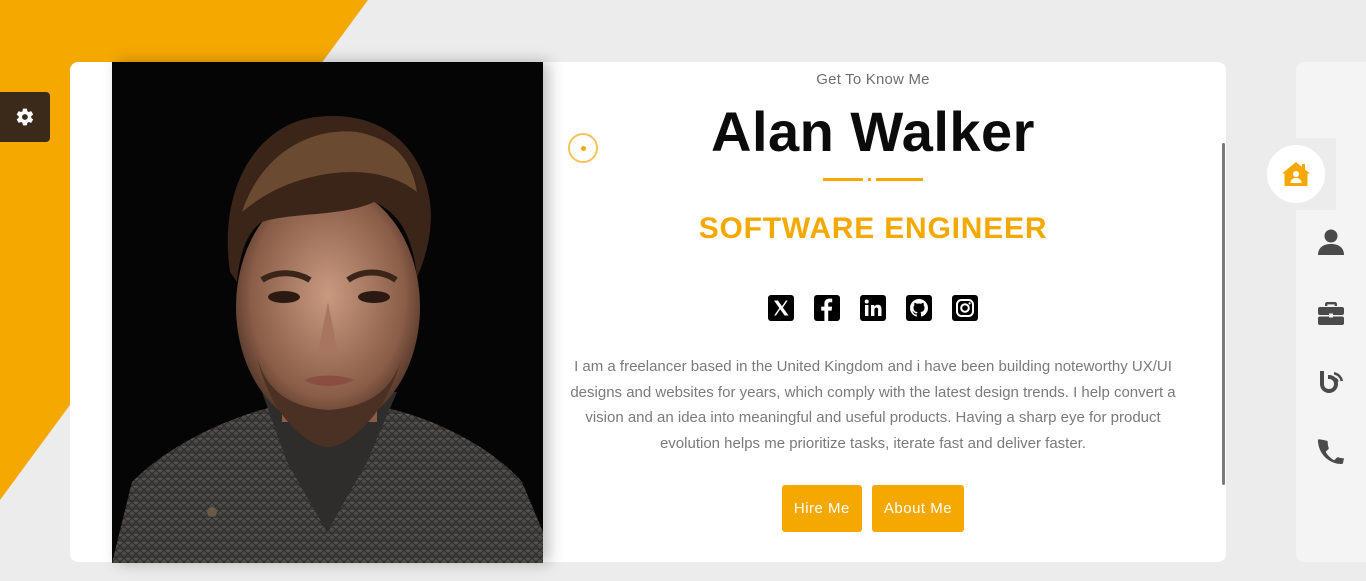 This screenshot has width=1366, height=581. I want to click on github-icon, so click(919, 308).